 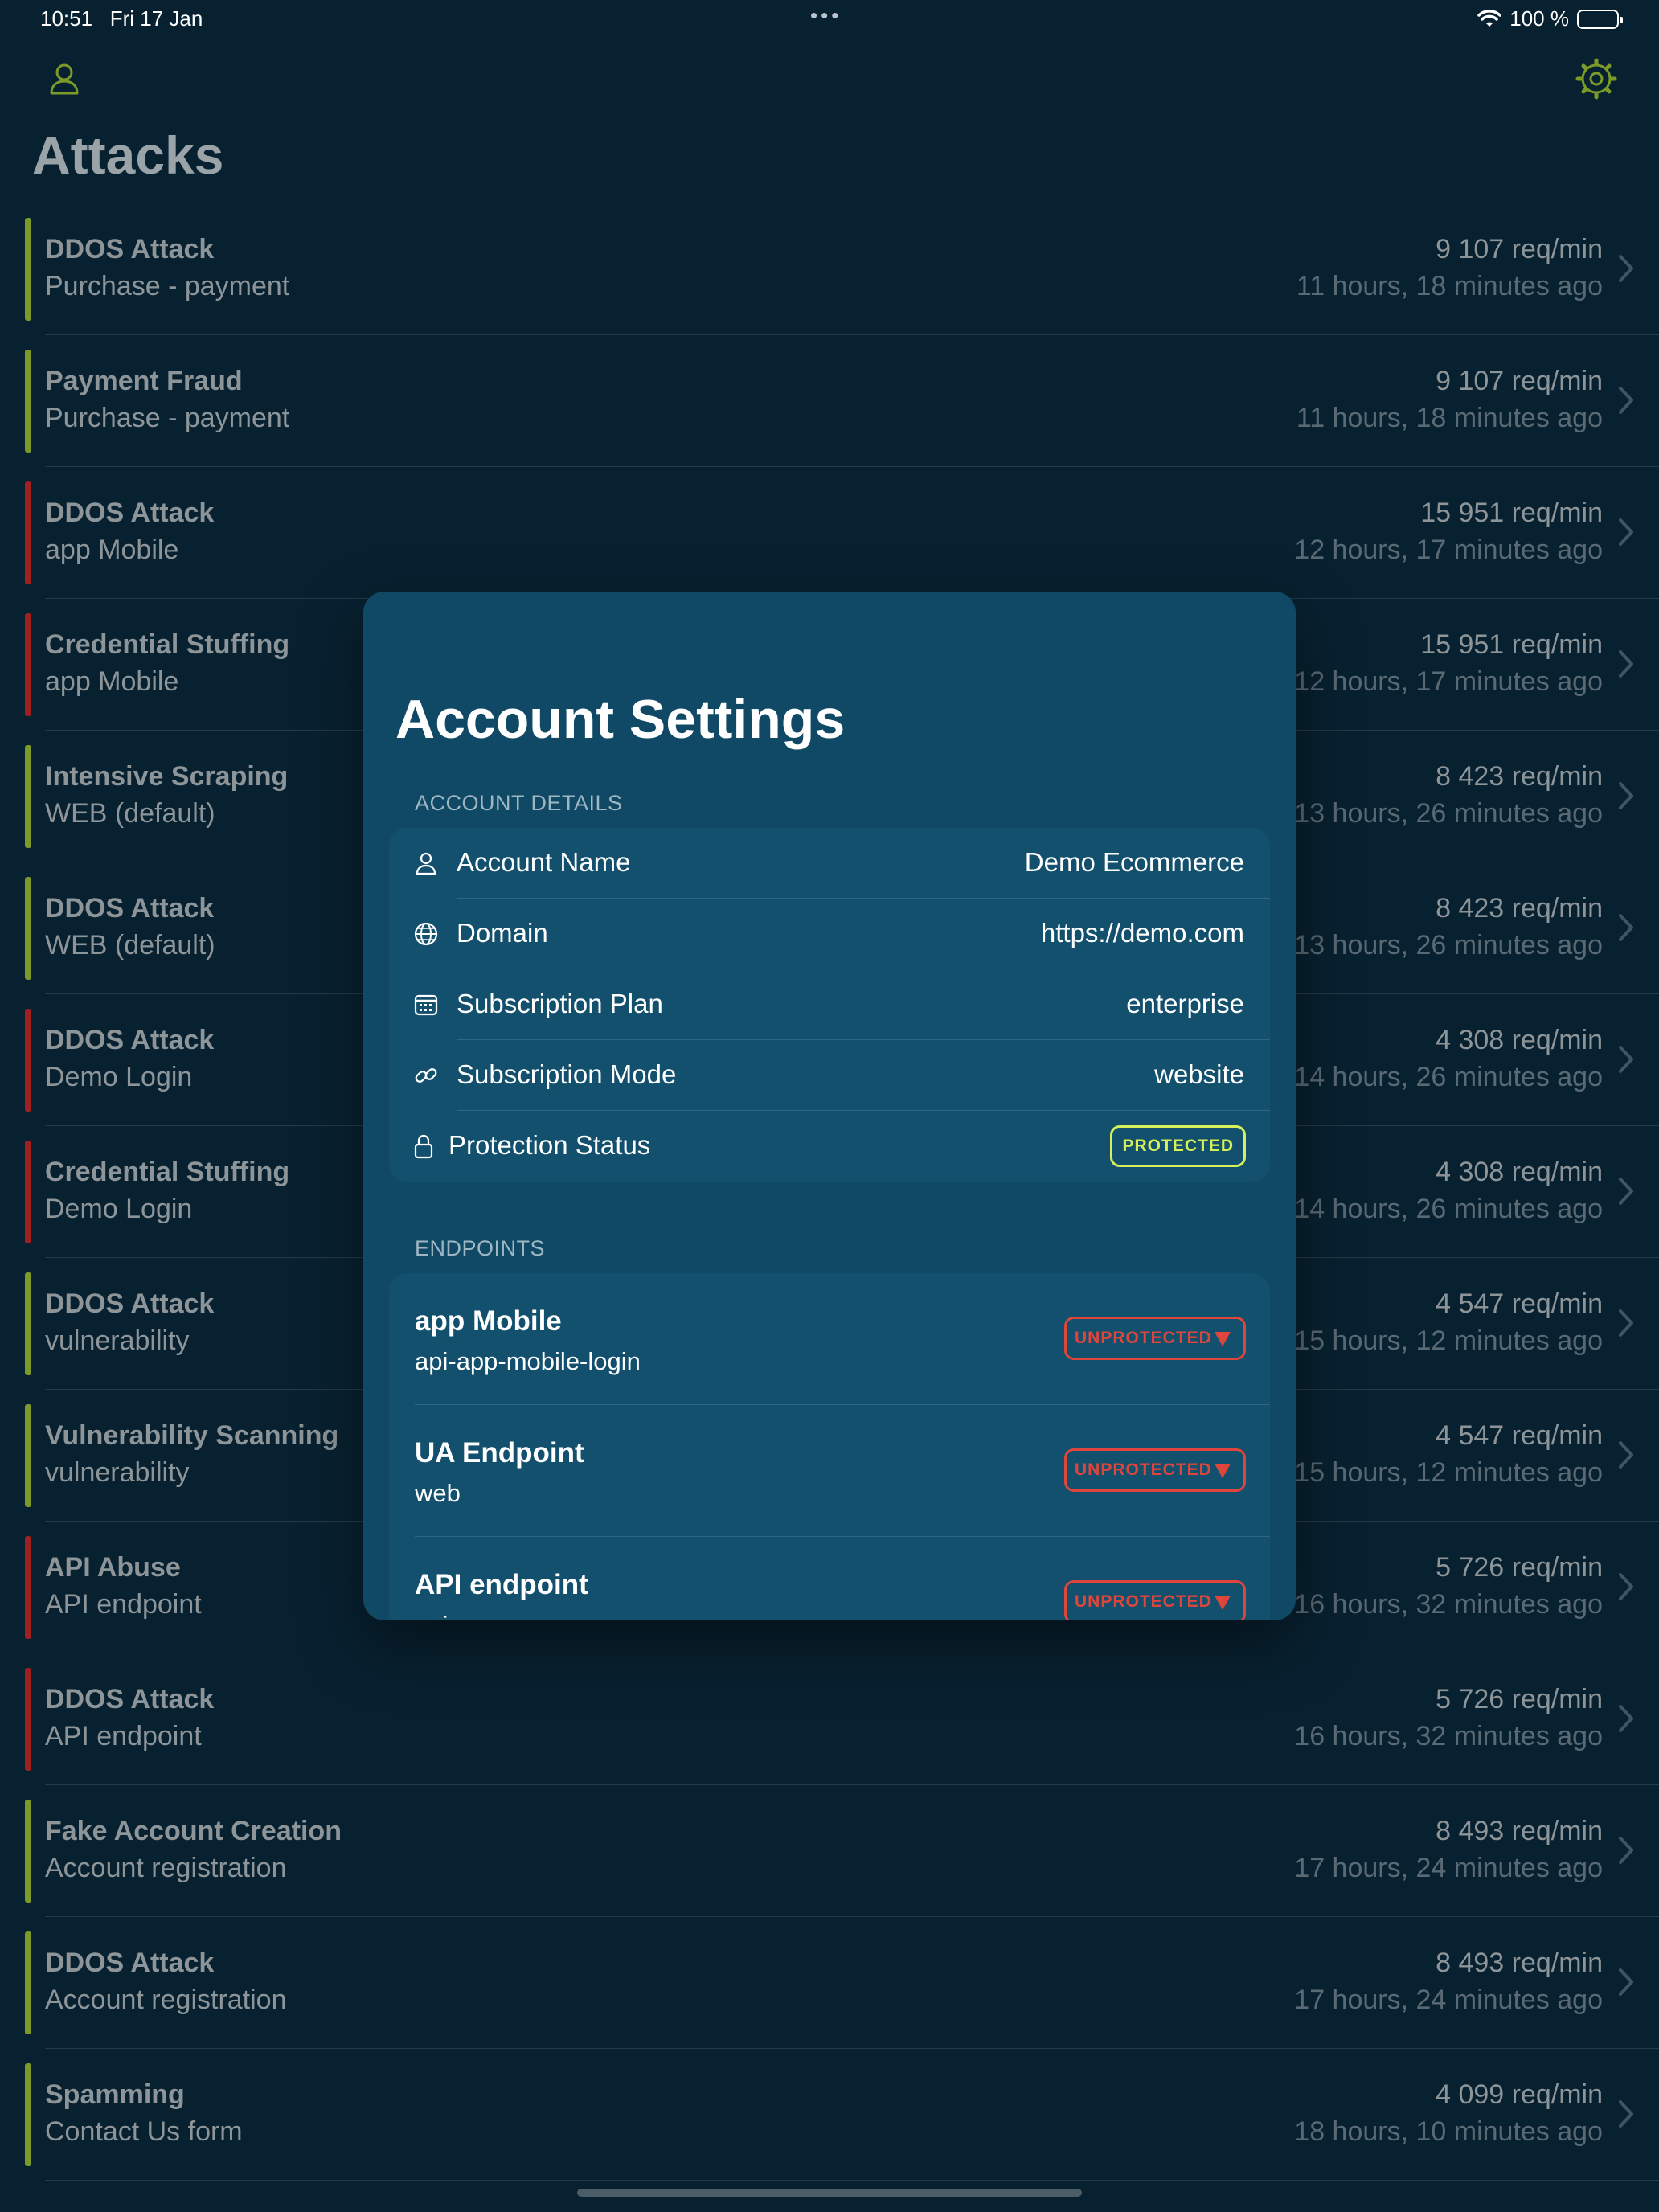 I want to click on calendar-icon, so click(x=426, y=1005).